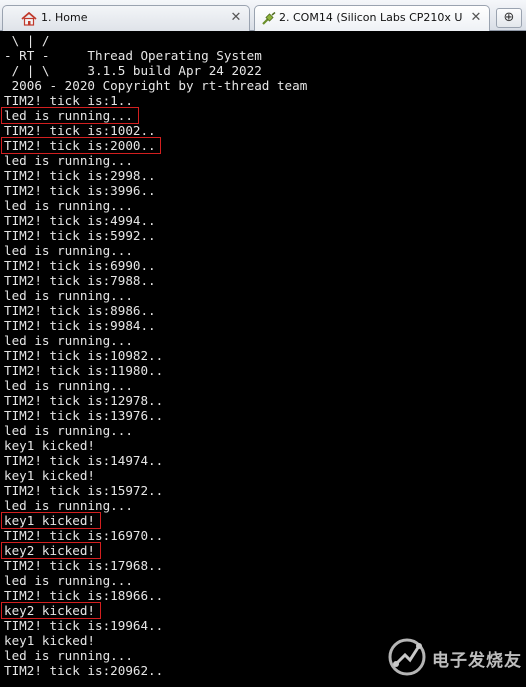 The image size is (526, 687). I want to click on terminal-line: \ | /, so click(27, 40).